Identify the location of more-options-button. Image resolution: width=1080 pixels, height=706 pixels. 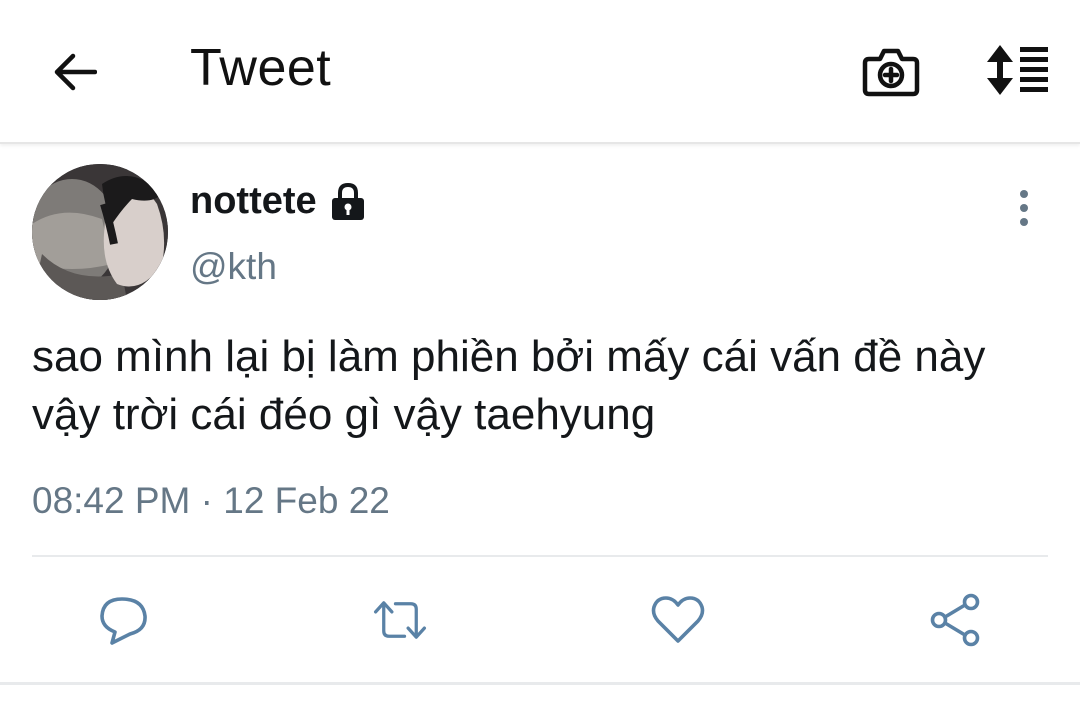
(1024, 208).